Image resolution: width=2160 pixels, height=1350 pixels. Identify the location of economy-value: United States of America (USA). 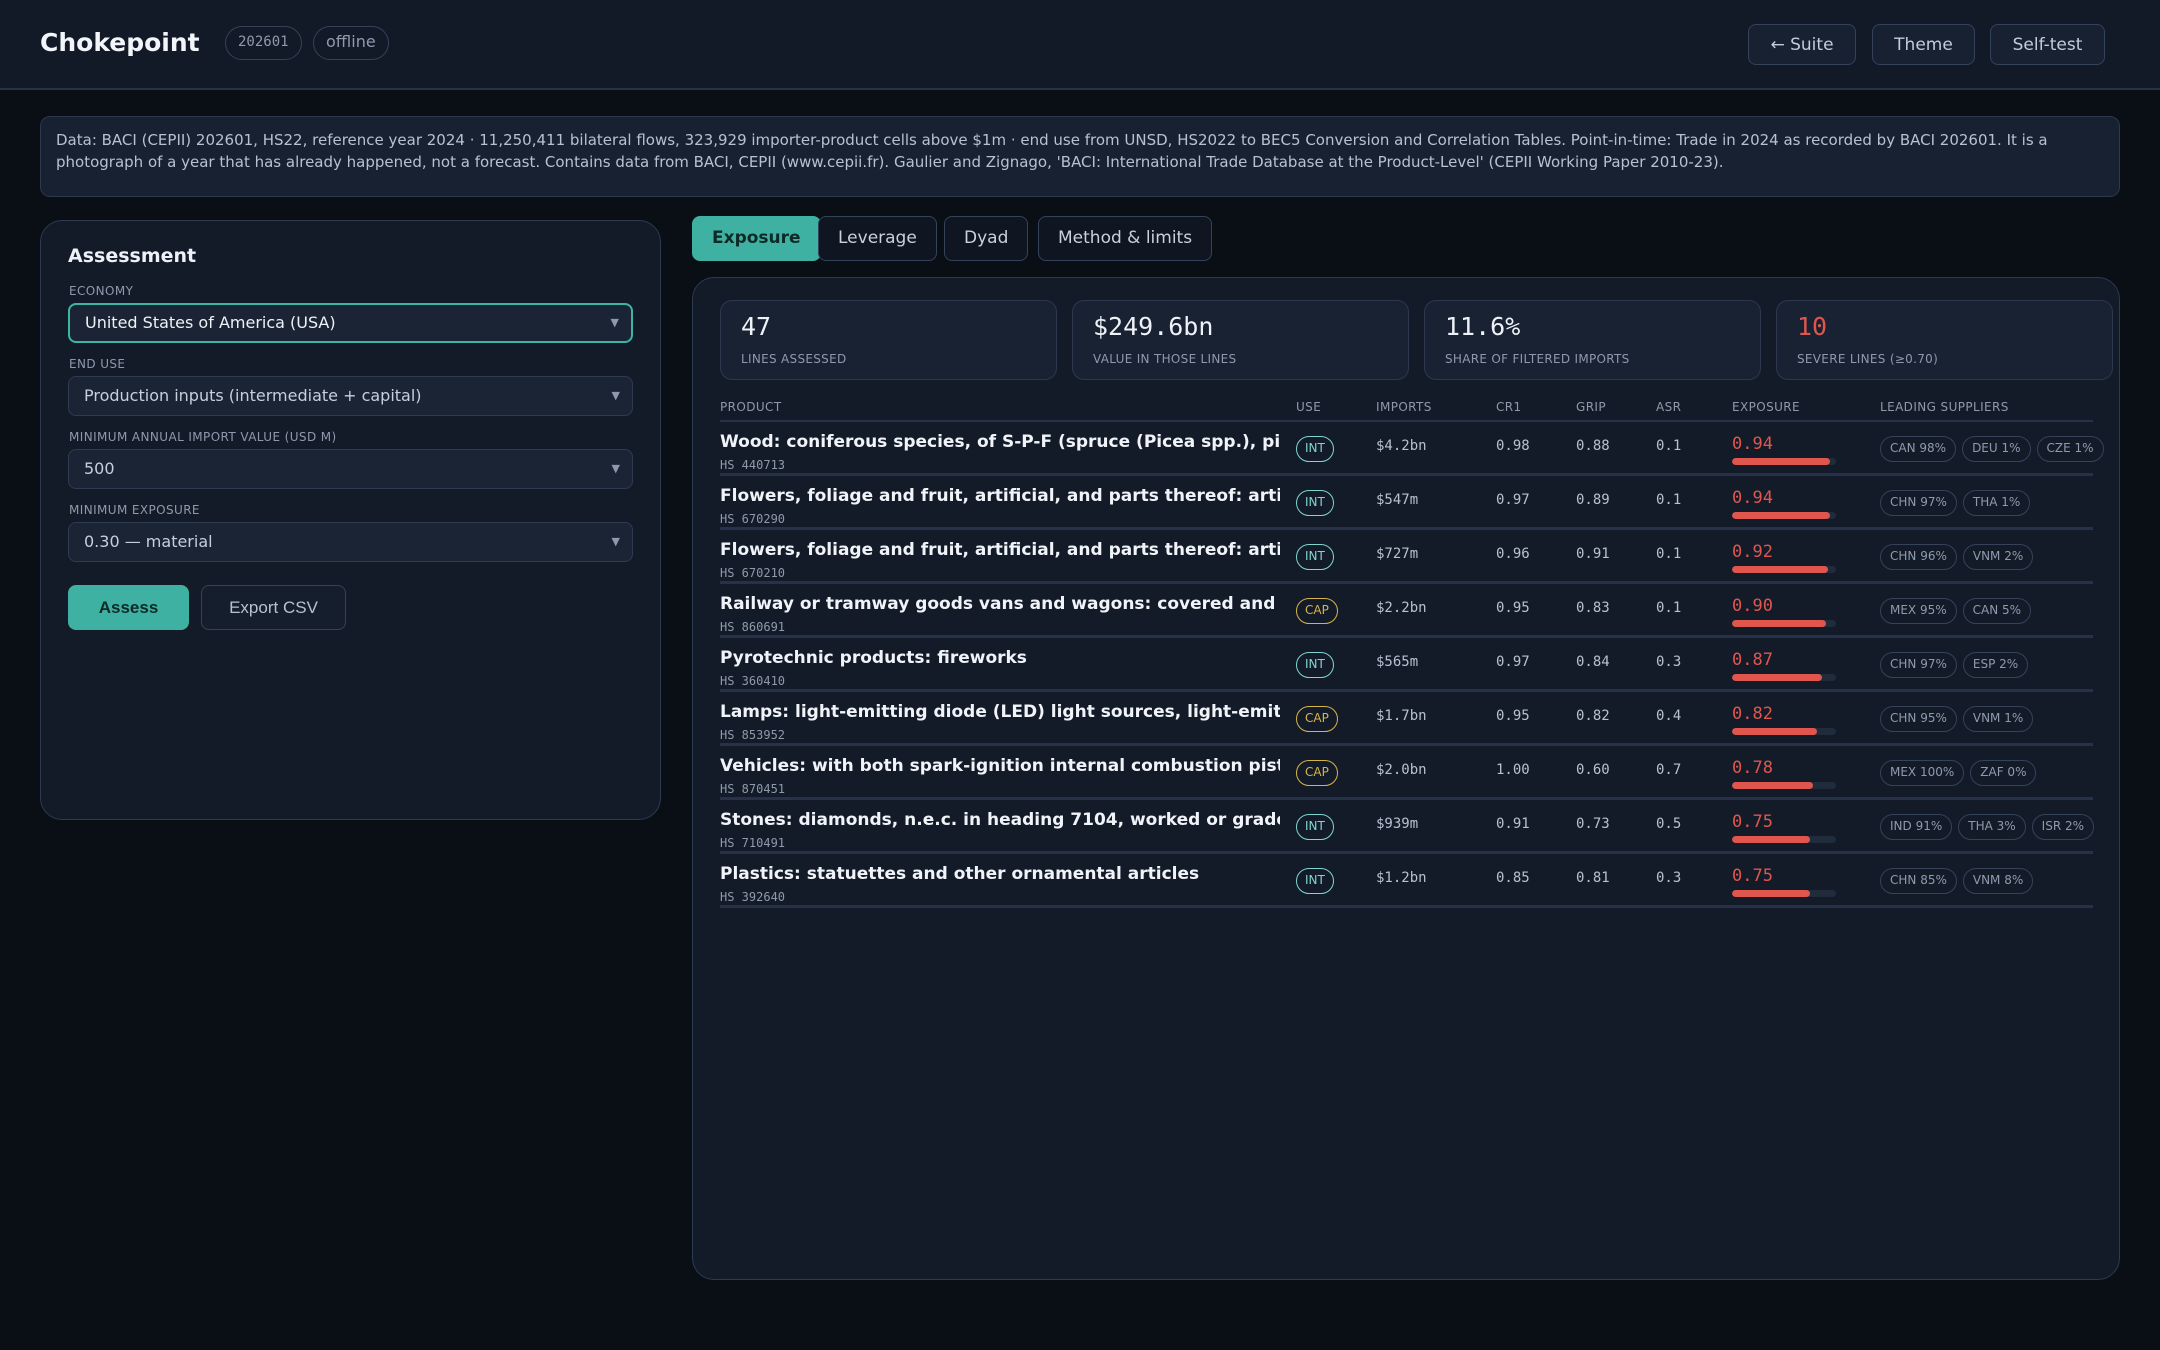
(210, 322).